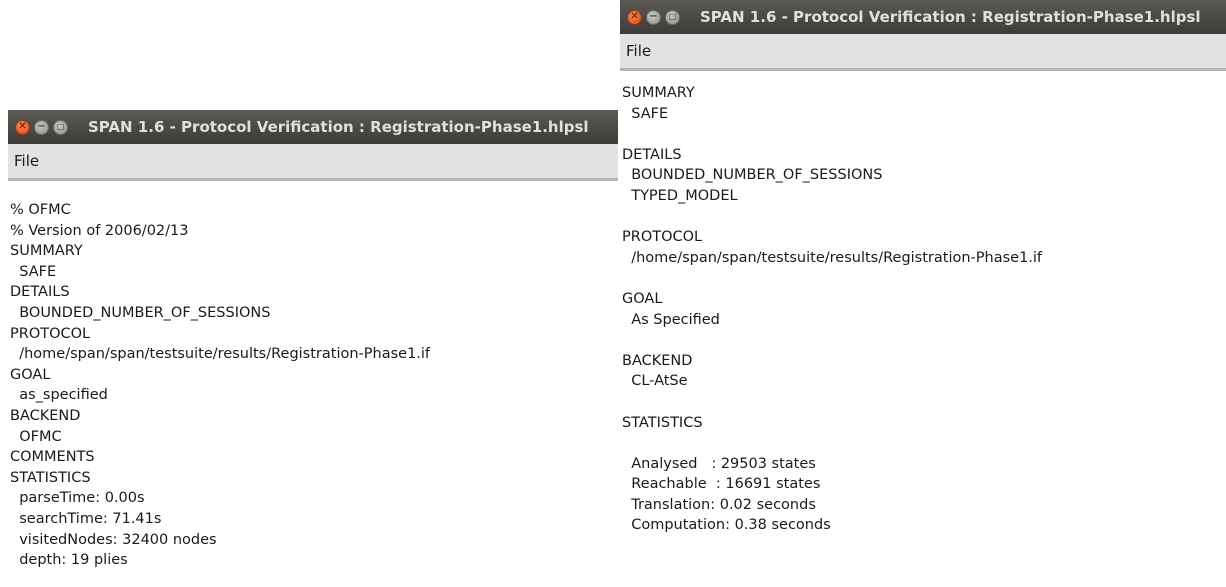 The height and width of the screenshot is (587, 1226). What do you see at coordinates (721, 484) in the screenshot?
I see `output-line: Reachable : 16691 states` at bounding box center [721, 484].